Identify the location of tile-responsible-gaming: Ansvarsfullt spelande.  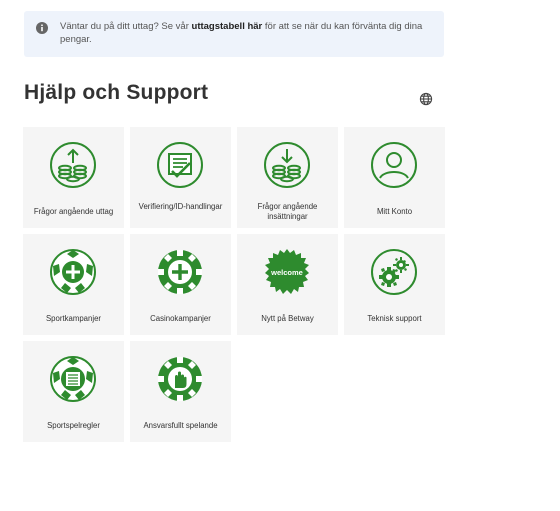
(180, 391).